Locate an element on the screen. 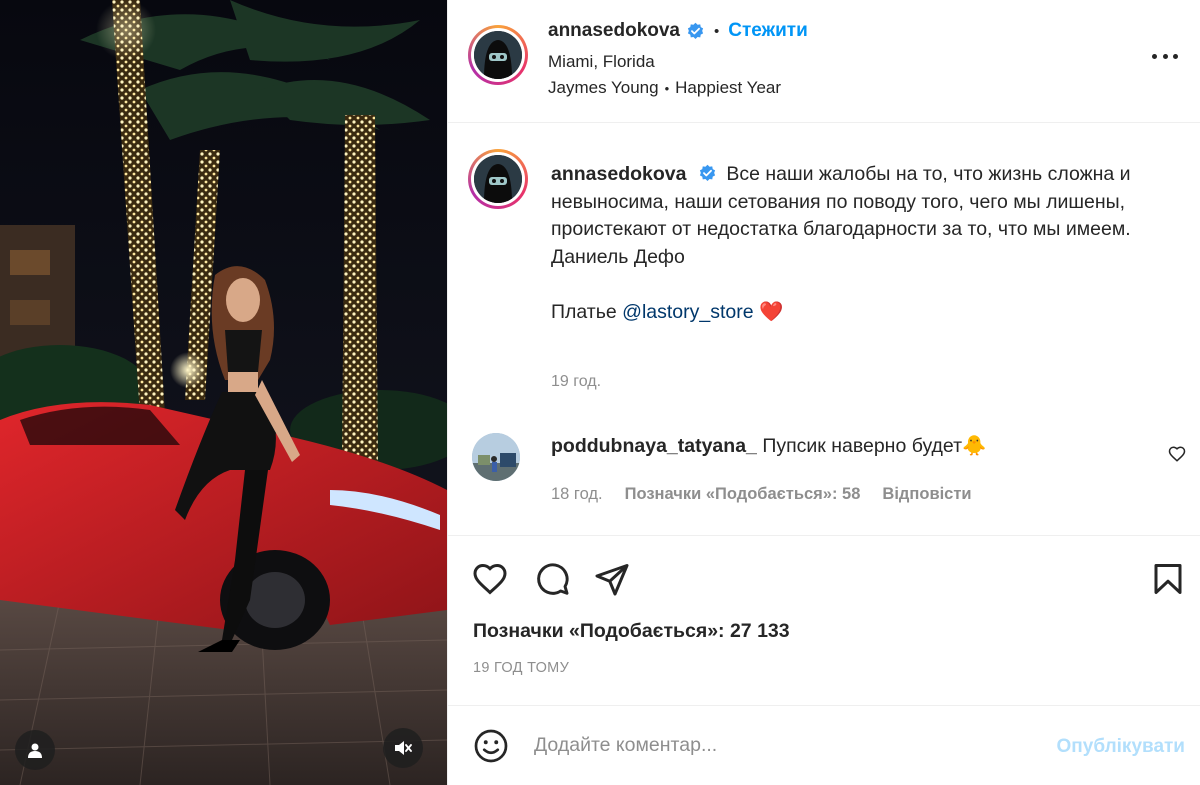 The image size is (1200, 785). comment-text: Пупсик наверно будет🐥 is located at coordinates (874, 446).